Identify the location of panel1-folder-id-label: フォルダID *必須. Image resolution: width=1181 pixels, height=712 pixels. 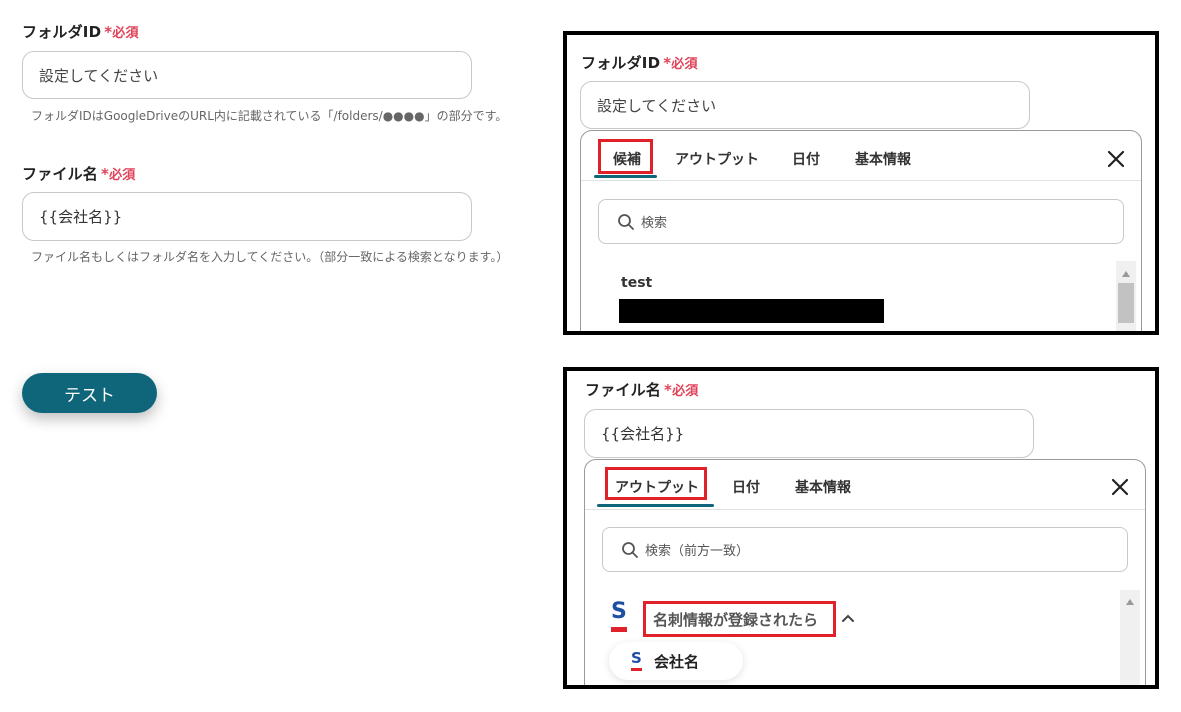
(639, 62).